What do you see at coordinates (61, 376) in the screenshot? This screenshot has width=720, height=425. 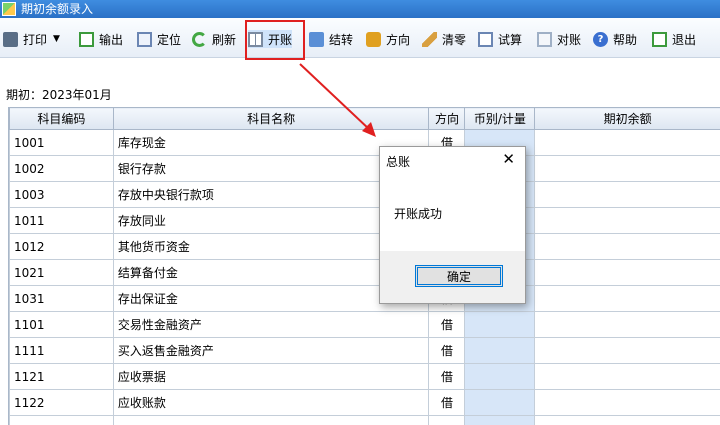 I see `account-code-cell: 1121` at bounding box center [61, 376].